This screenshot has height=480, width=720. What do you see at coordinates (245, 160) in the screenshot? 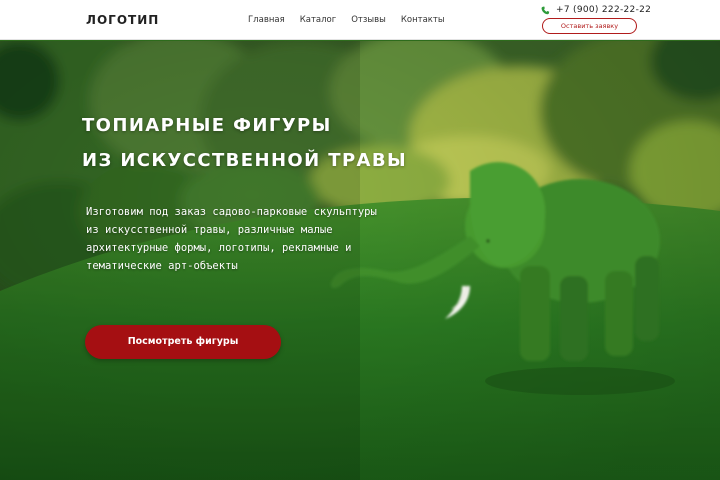
I see `hero-title-line-2: ИЗ ИСКУССТВЕННОЙ ТРАВЫ` at bounding box center [245, 160].